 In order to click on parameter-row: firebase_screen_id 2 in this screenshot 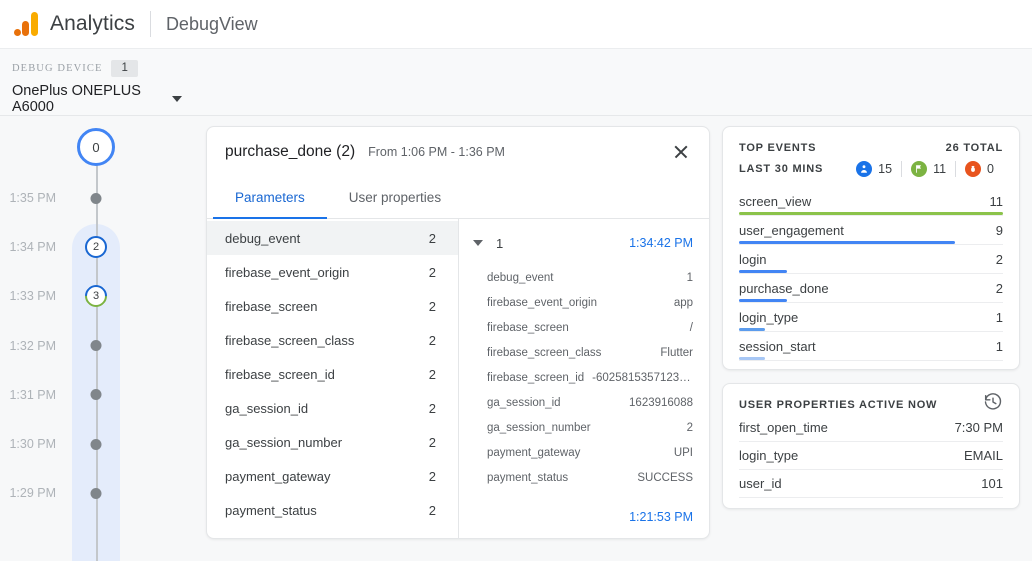, I will do `click(332, 374)`.